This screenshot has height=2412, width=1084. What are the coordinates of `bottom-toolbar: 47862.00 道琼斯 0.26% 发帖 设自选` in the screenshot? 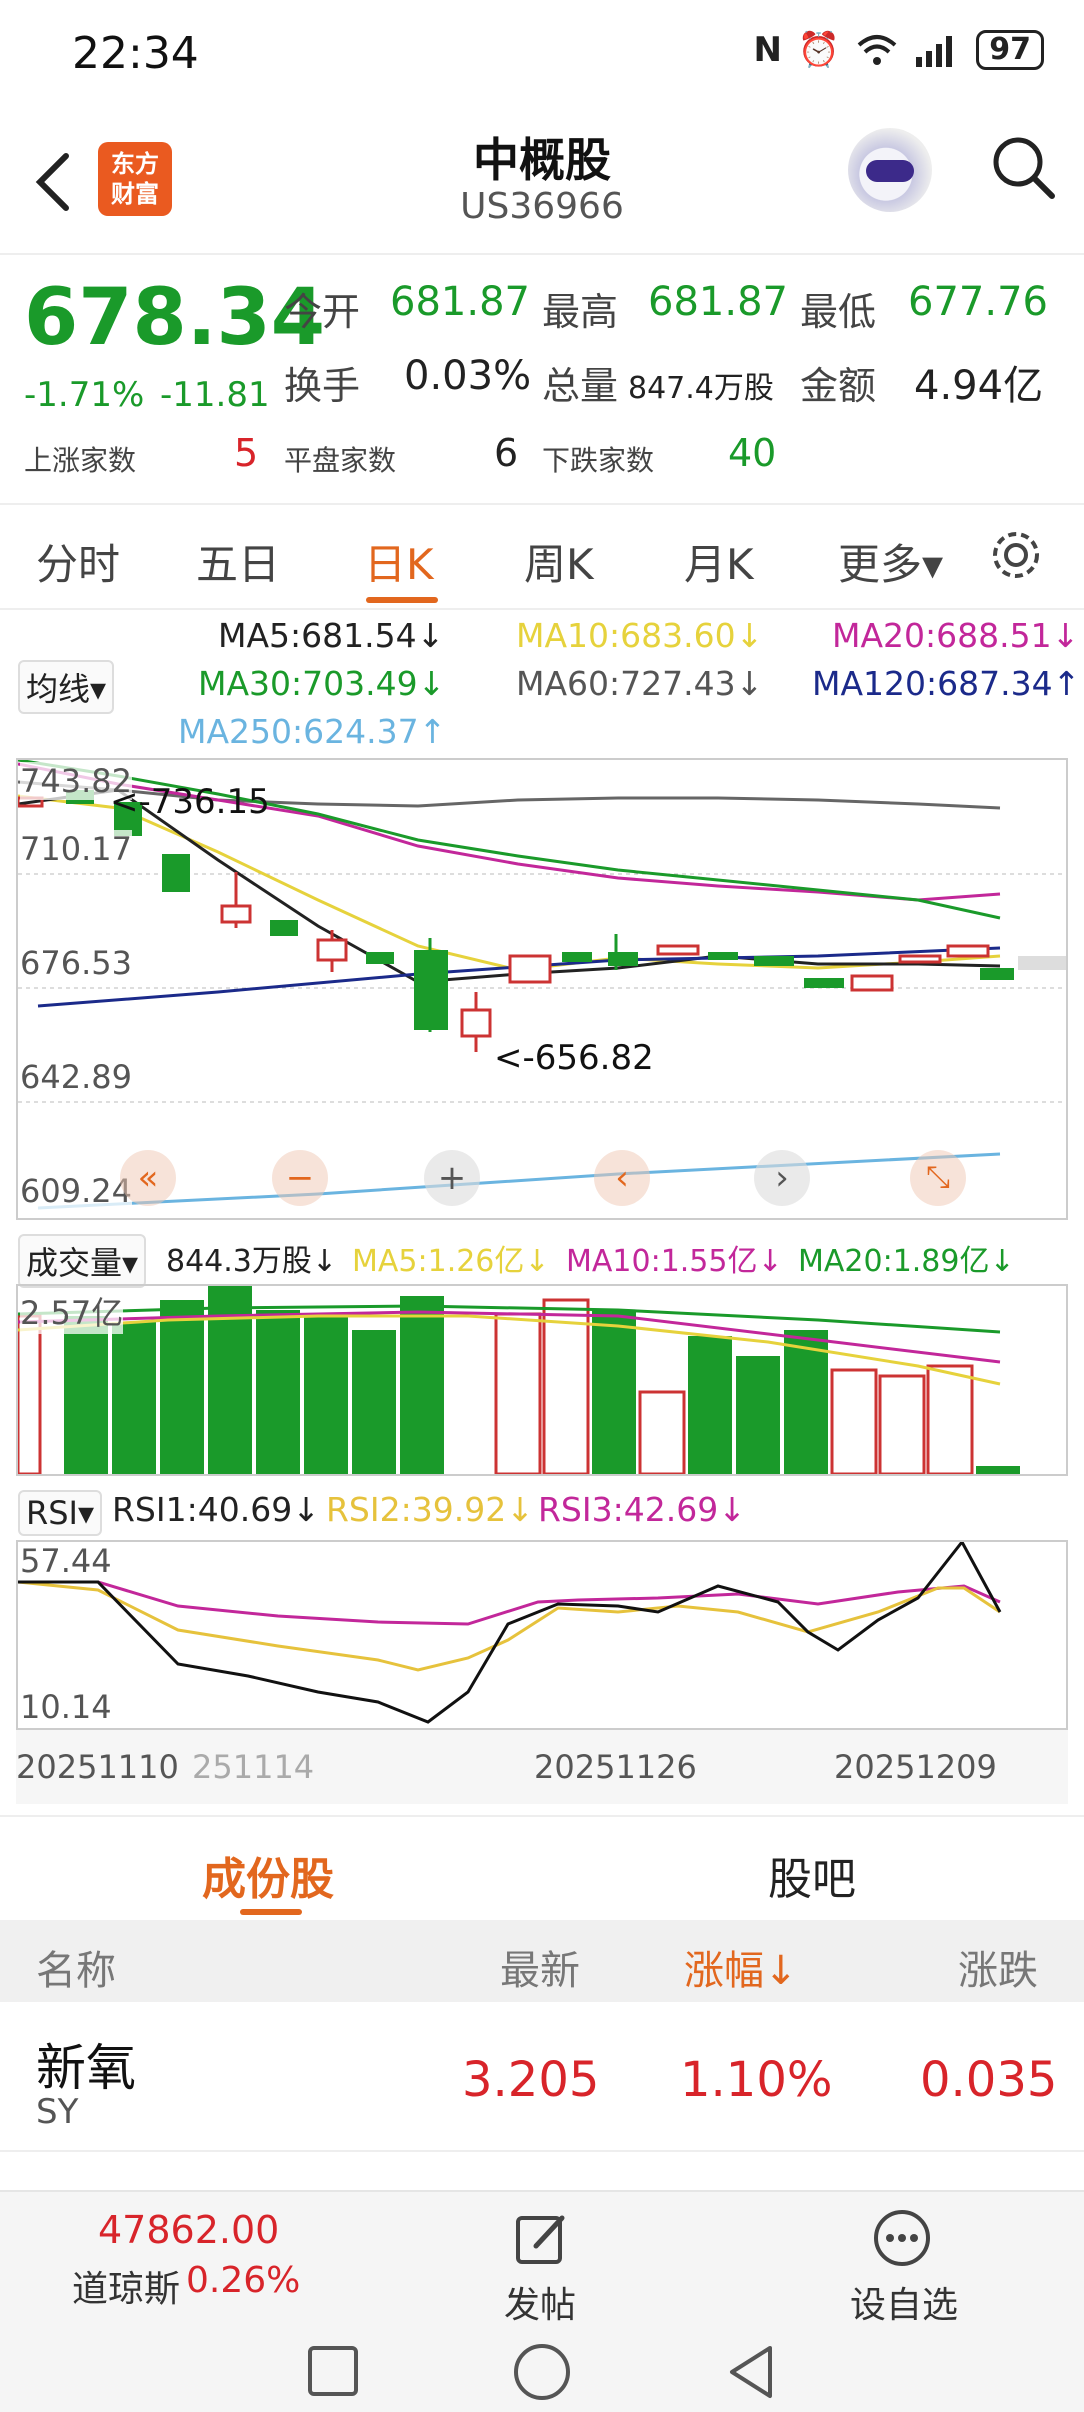 It's located at (542, 2301).